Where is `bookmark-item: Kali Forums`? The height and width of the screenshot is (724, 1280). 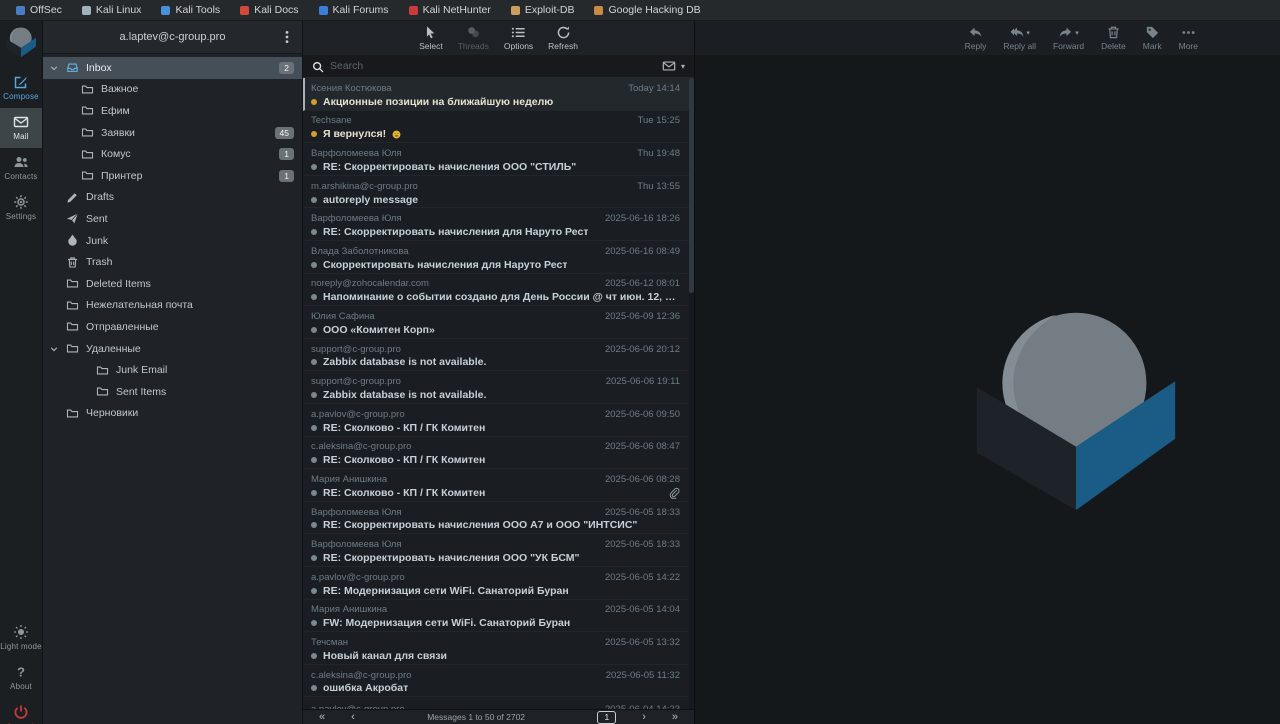 bookmark-item: Kali Forums is located at coordinates (354, 10).